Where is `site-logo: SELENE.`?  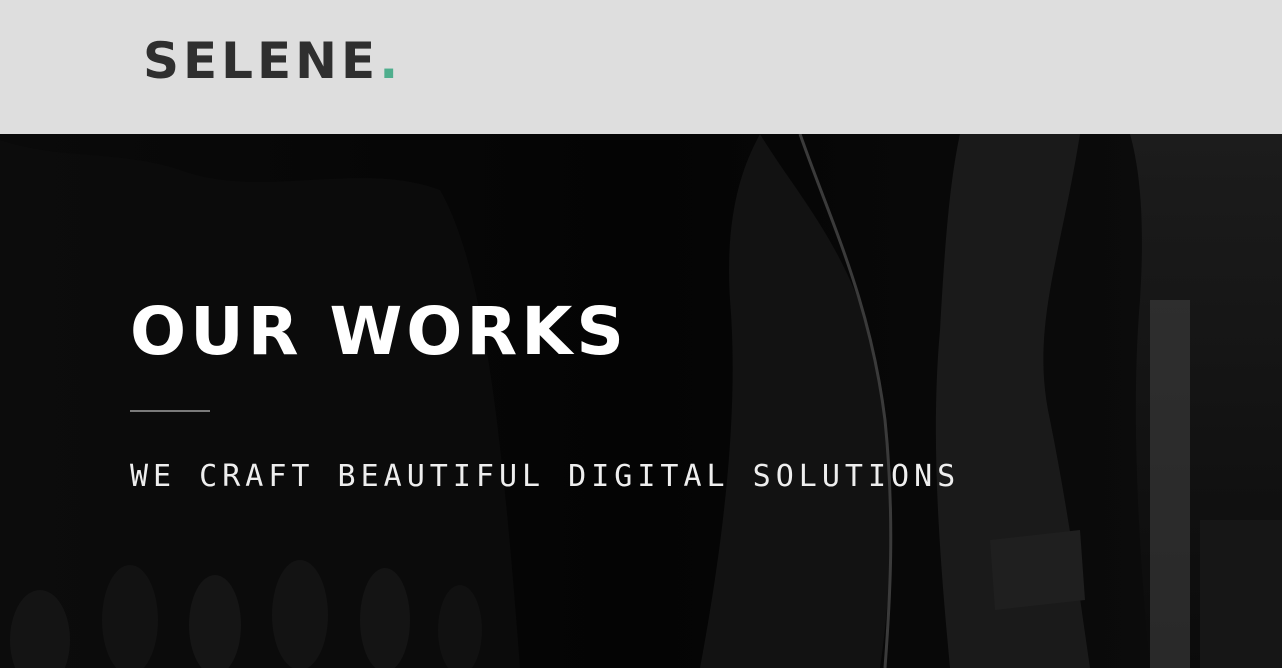 site-logo: SELENE. is located at coordinates (270, 61).